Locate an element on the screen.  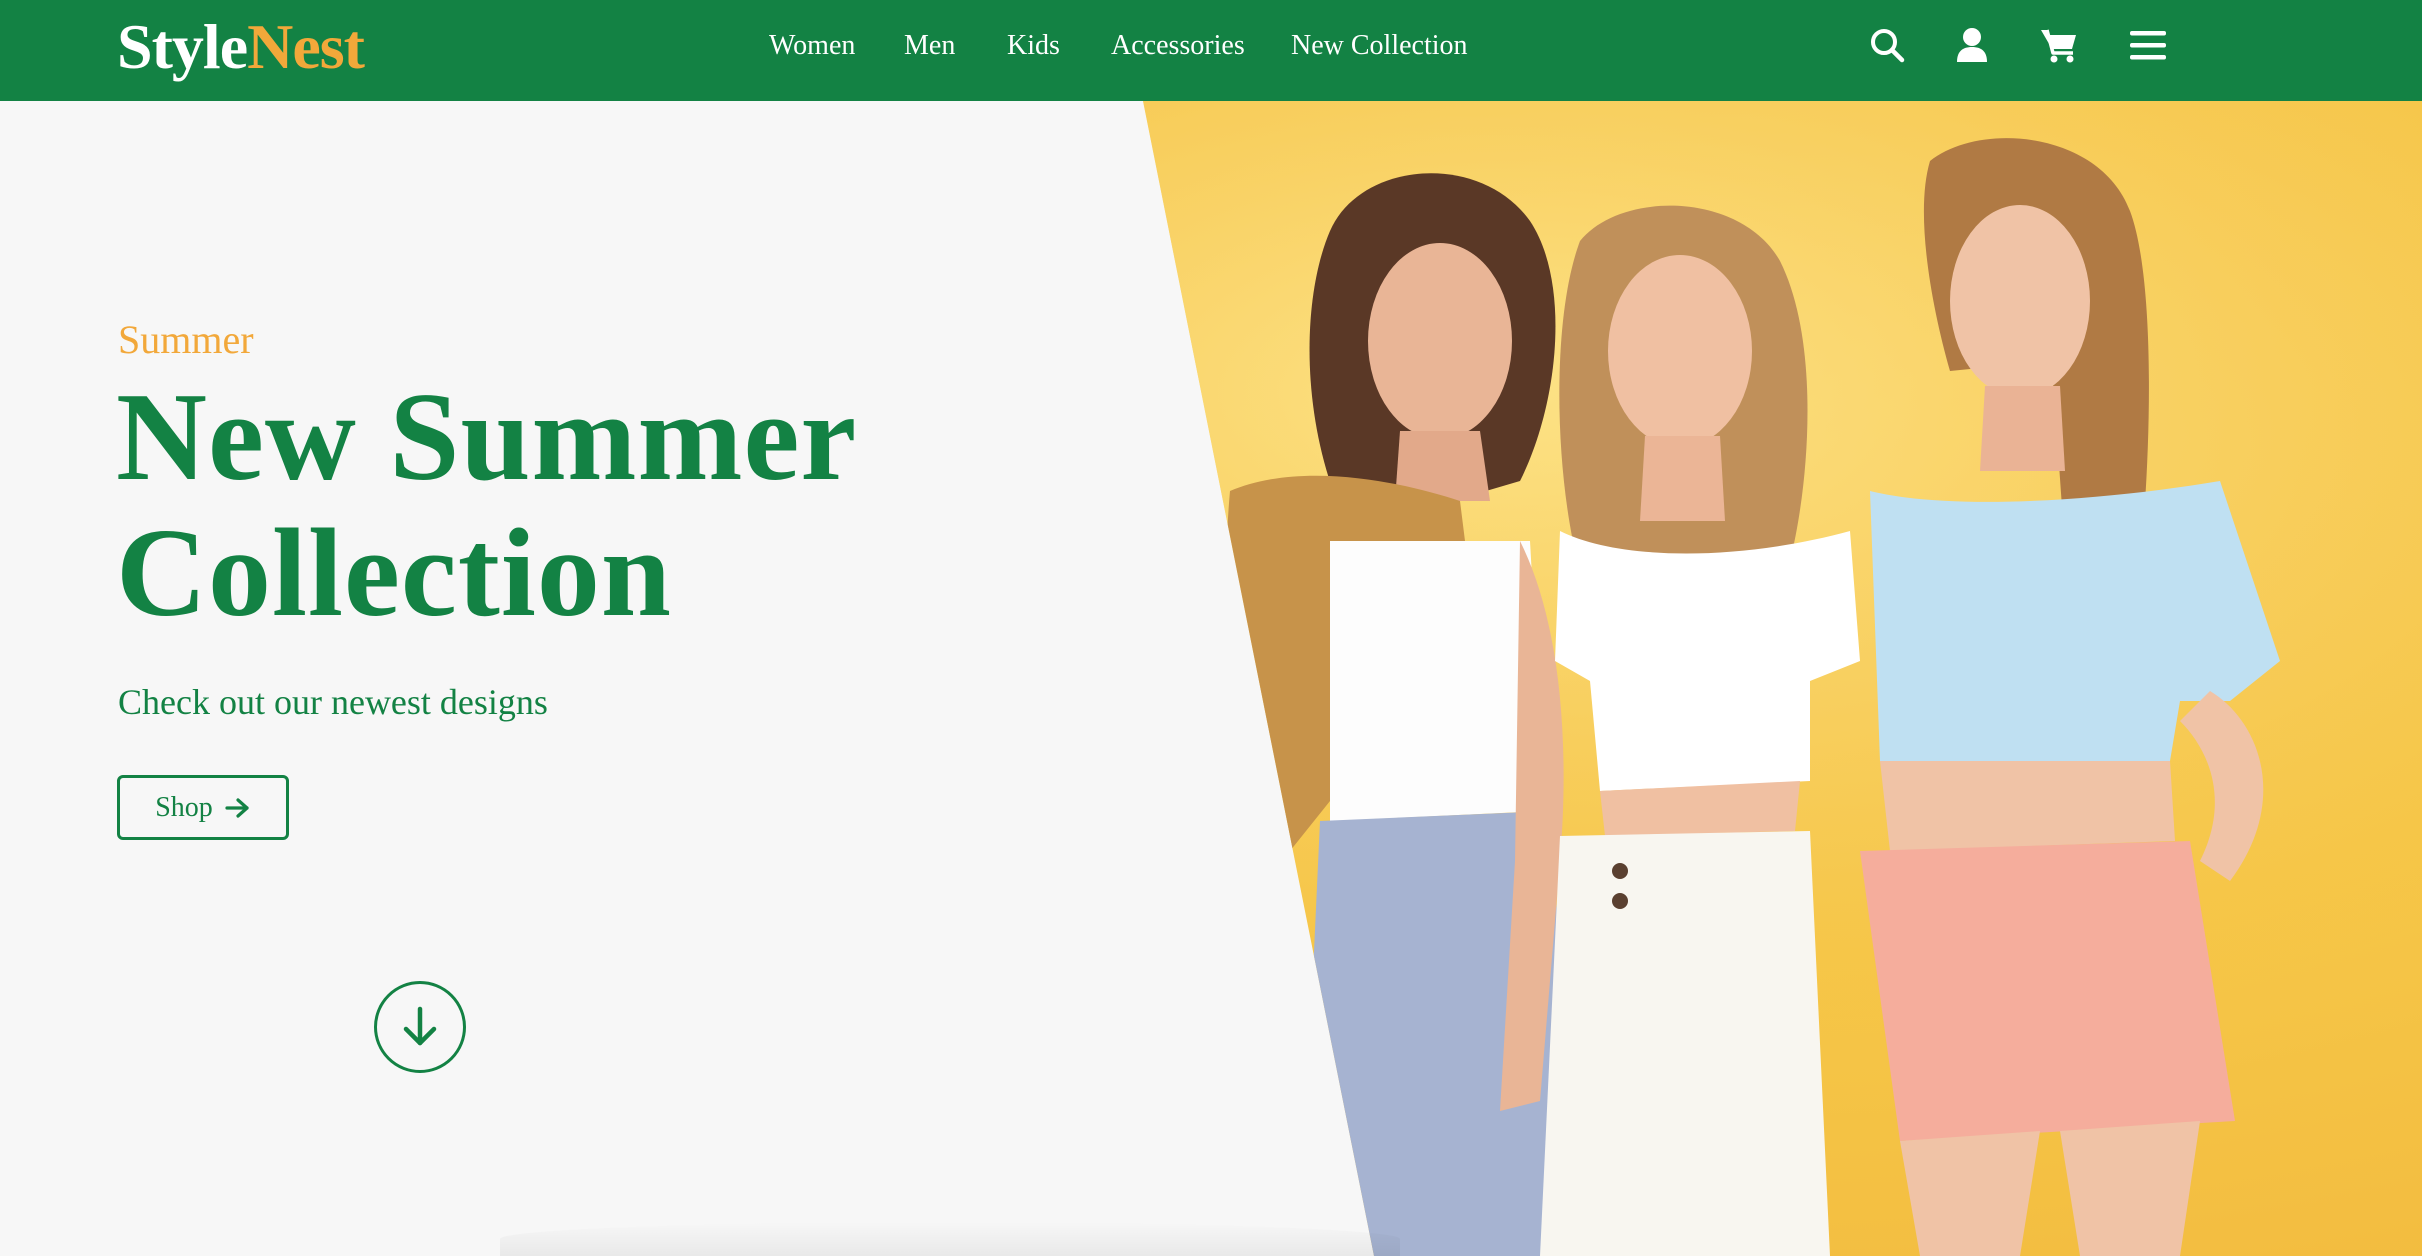
nav-link-new-collection: New Collection is located at coordinates (1379, 46).